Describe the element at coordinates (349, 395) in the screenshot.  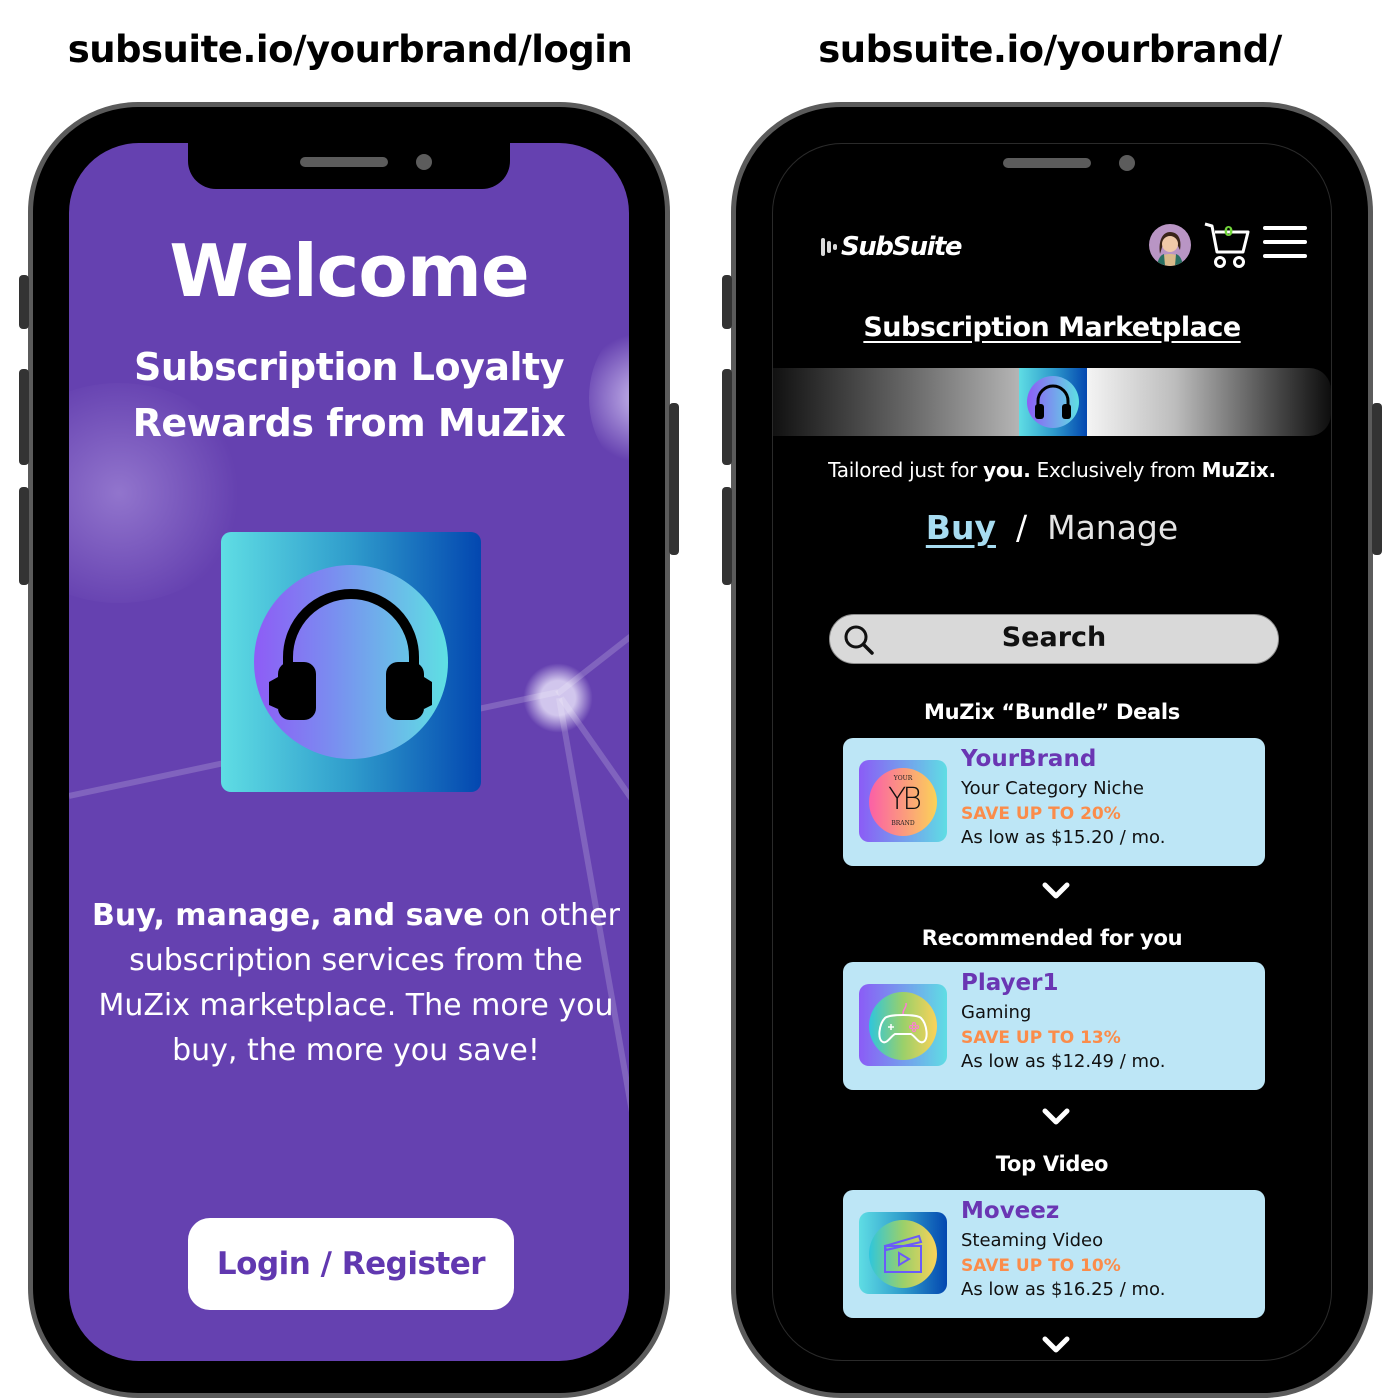
I see `welcome-subheading: Subscription Loyalty Rewards from MuZix` at that location.